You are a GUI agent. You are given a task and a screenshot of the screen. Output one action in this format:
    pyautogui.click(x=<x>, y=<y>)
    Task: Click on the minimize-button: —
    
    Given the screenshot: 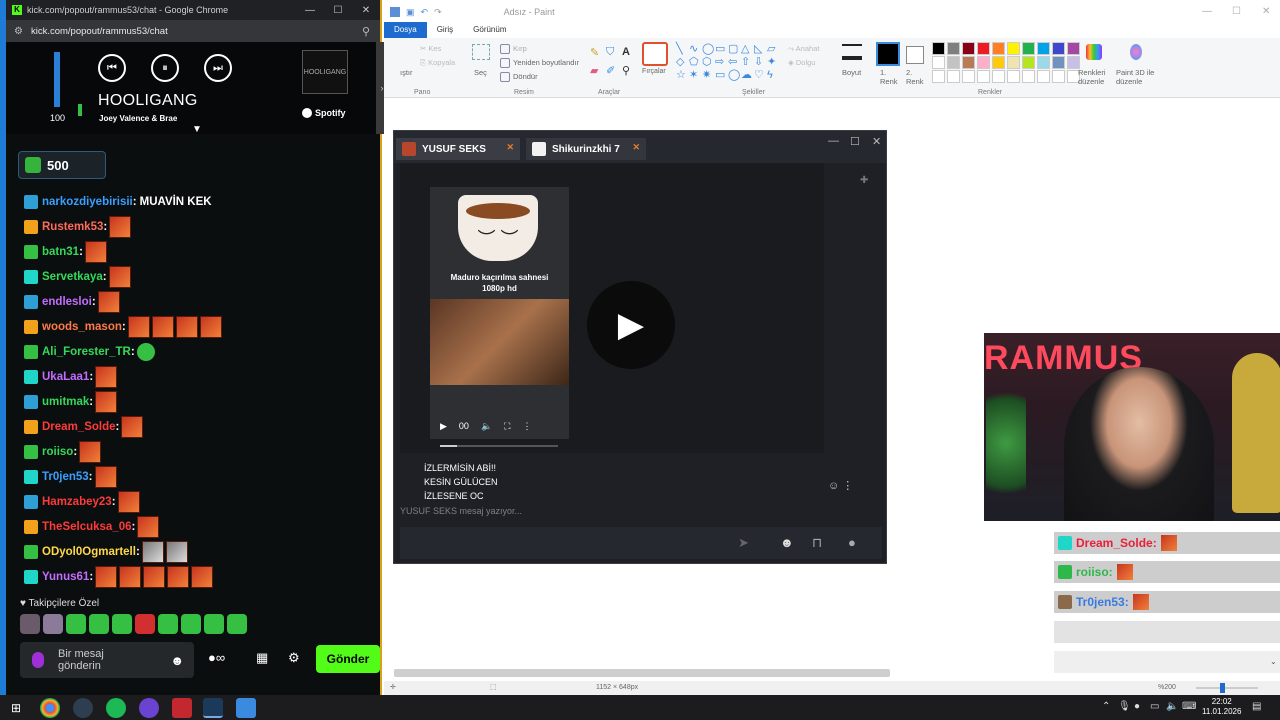 What is the action you would take?
    pyautogui.click(x=310, y=10)
    